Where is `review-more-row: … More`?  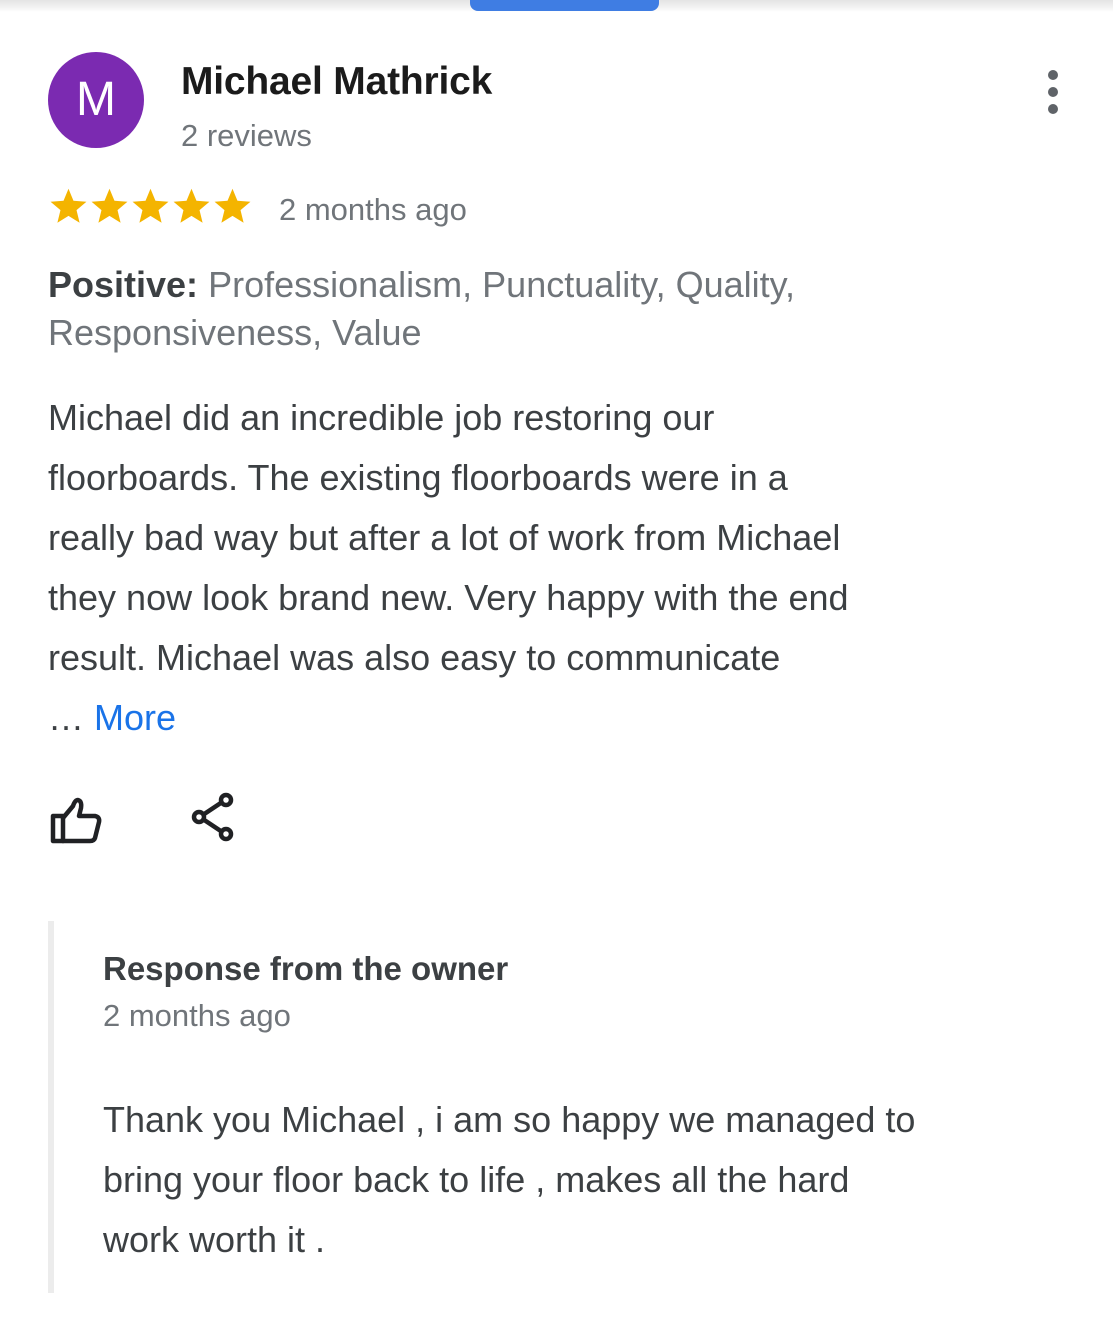 review-more-row: … More is located at coordinates (112, 718).